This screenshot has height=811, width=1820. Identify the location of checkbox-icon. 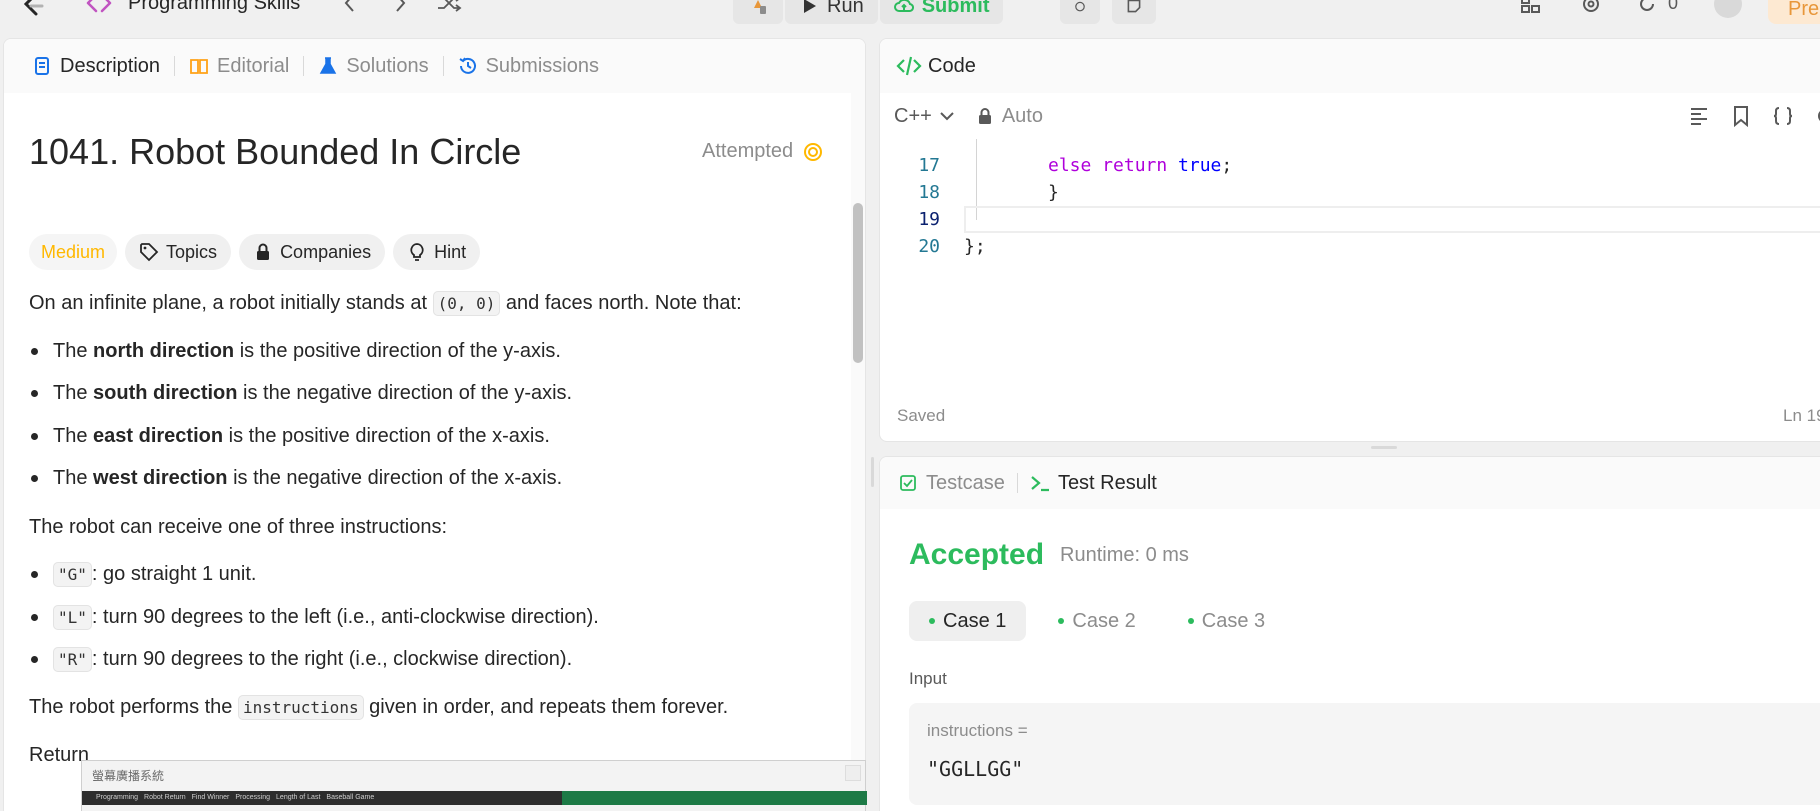
(908, 483).